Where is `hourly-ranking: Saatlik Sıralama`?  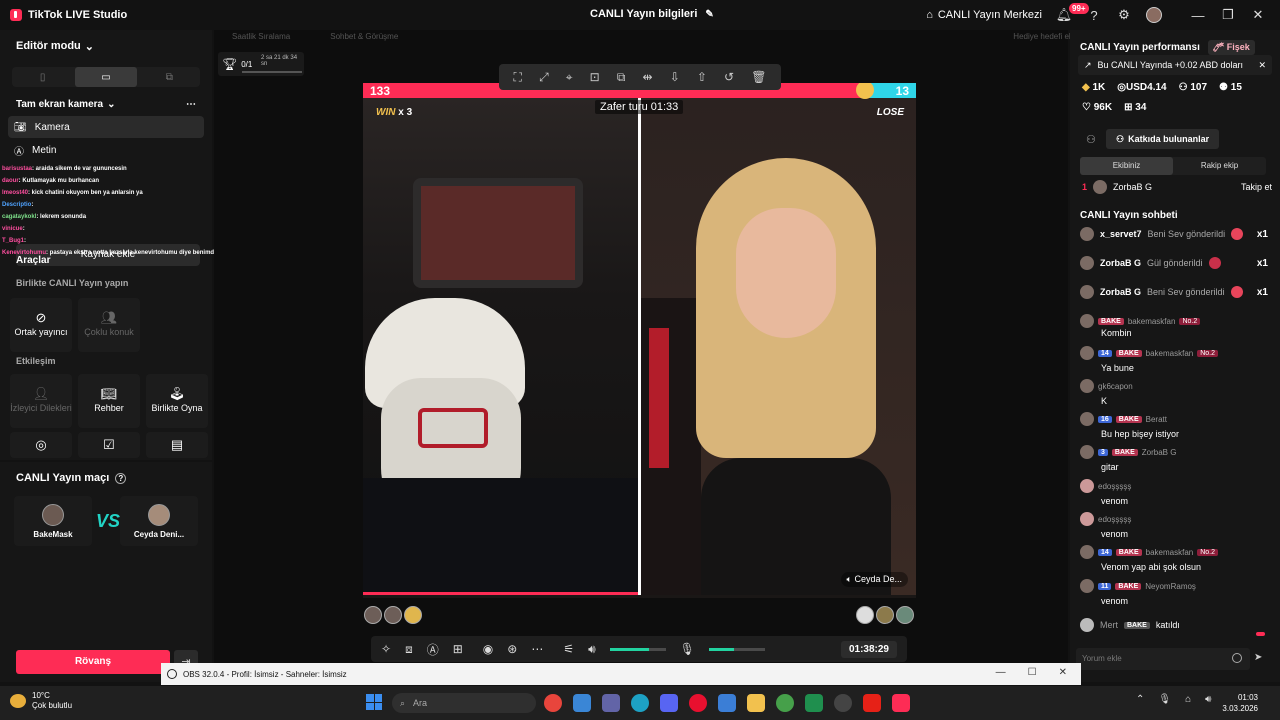 hourly-ranking: Saatlik Sıralama is located at coordinates (261, 36).